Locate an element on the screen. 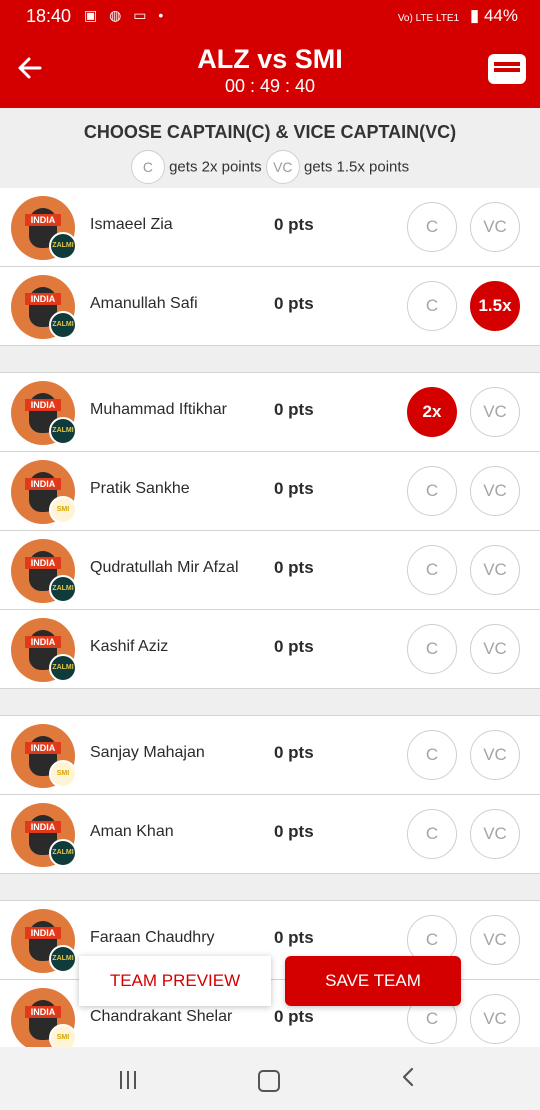 This screenshot has height=1110, width=540. vice-captain-button: 1.5x is located at coordinates (495, 306).